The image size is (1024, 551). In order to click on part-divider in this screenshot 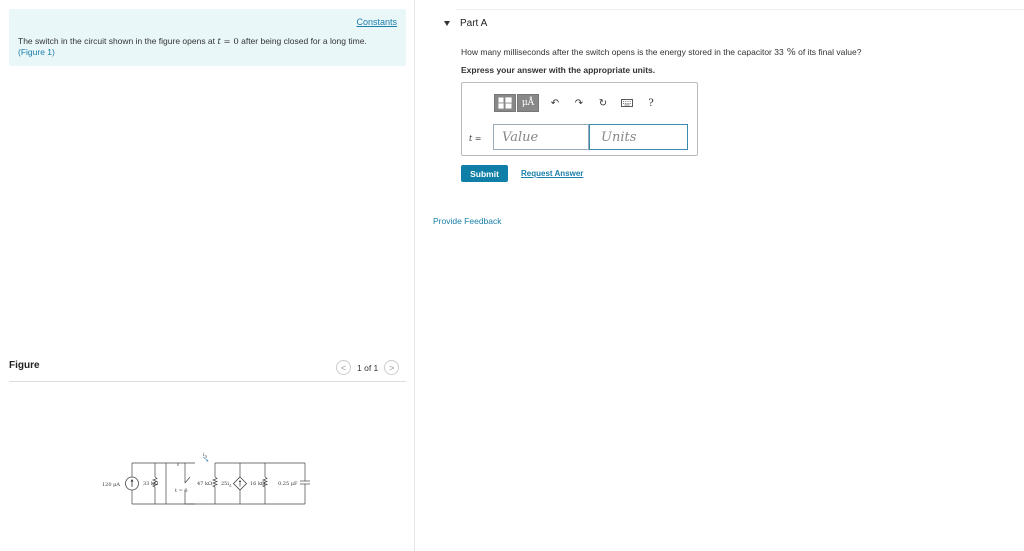, I will do `click(740, 9)`.